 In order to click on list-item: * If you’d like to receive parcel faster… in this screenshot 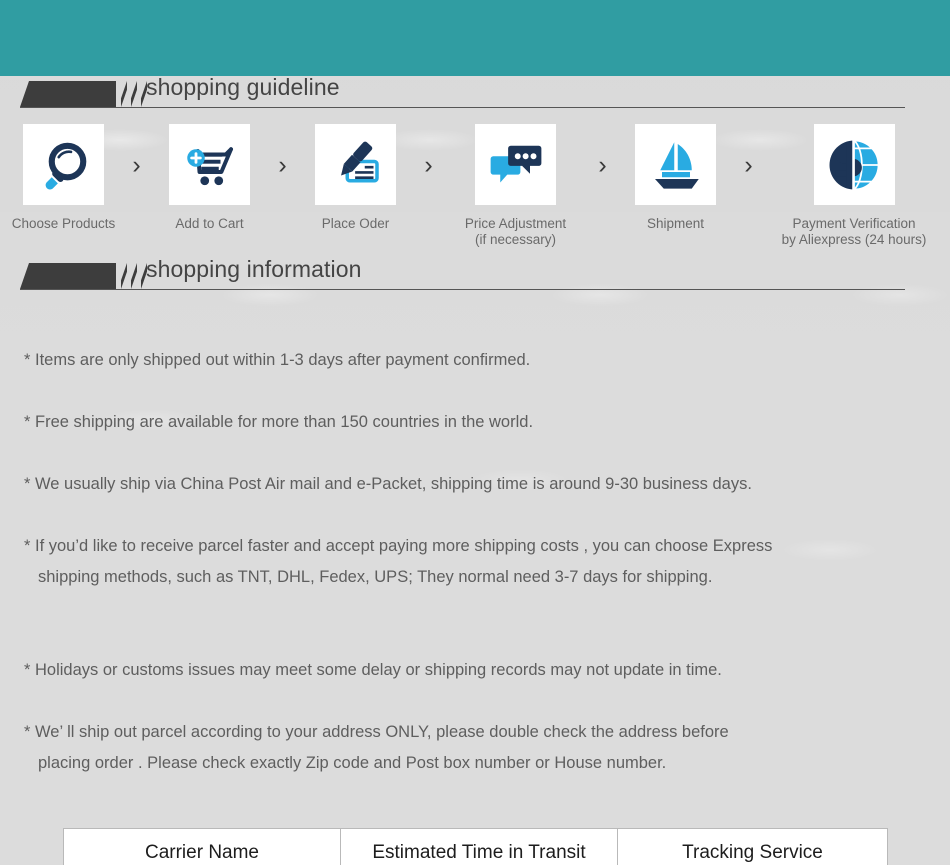, I will do `click(477, 562)`.